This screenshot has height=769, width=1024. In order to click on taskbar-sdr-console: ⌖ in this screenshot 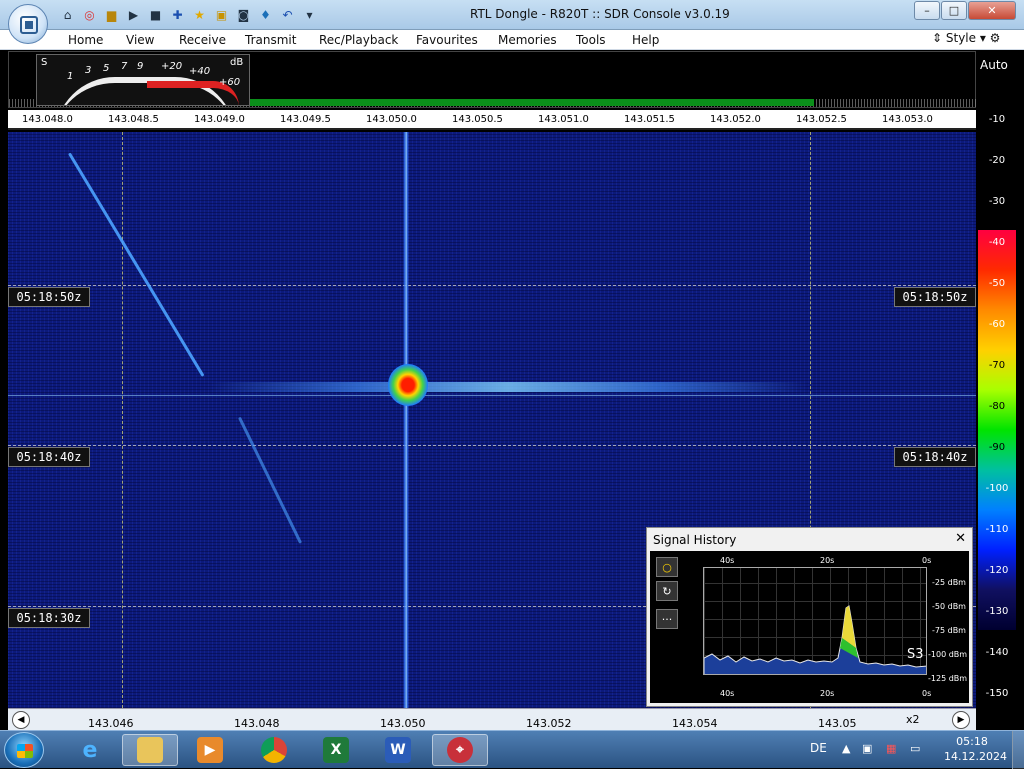, I will do `click(460, 750)`.